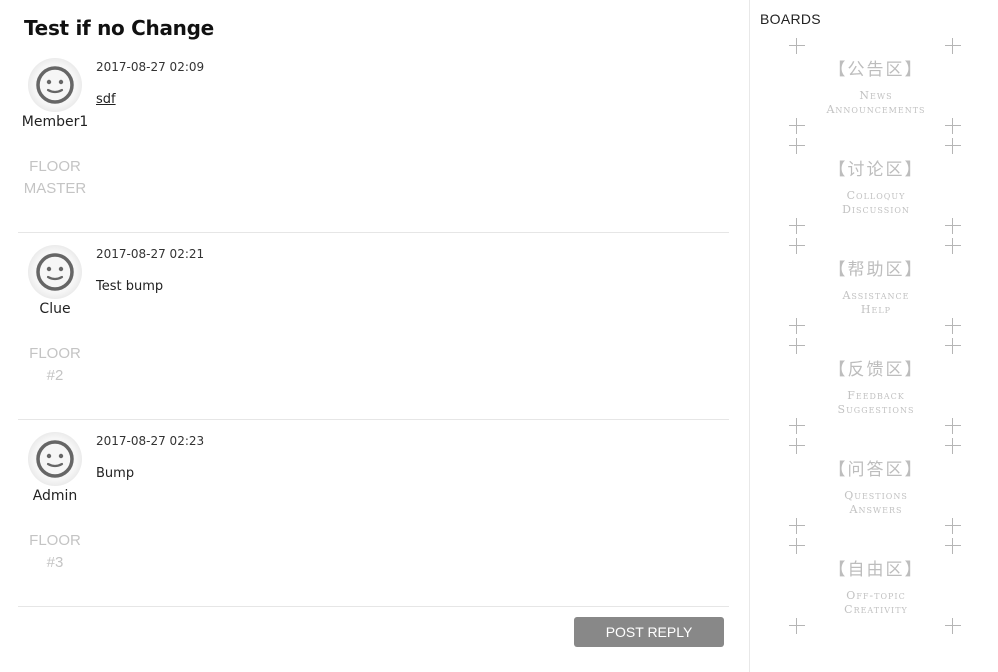  I want to click on board-feedback: 【反馈区】 Feedback Suggestions, so click(876, 386).